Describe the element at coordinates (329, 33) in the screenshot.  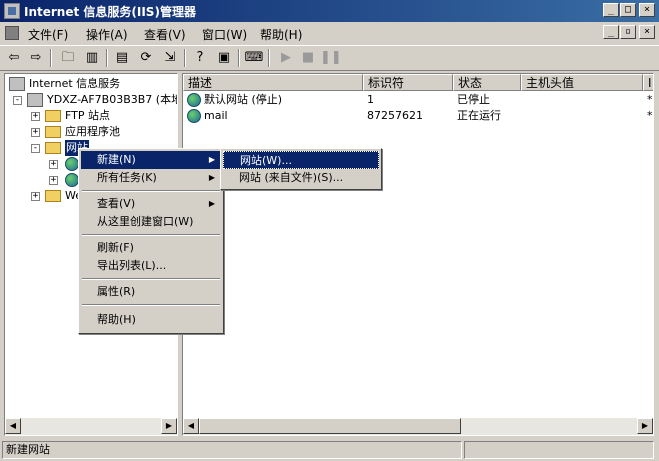
I see `menu-bar: 文件(F) 操作(A) 查看(V) 窗口(W) 帮助(H) _ ▫ ×` at that location.